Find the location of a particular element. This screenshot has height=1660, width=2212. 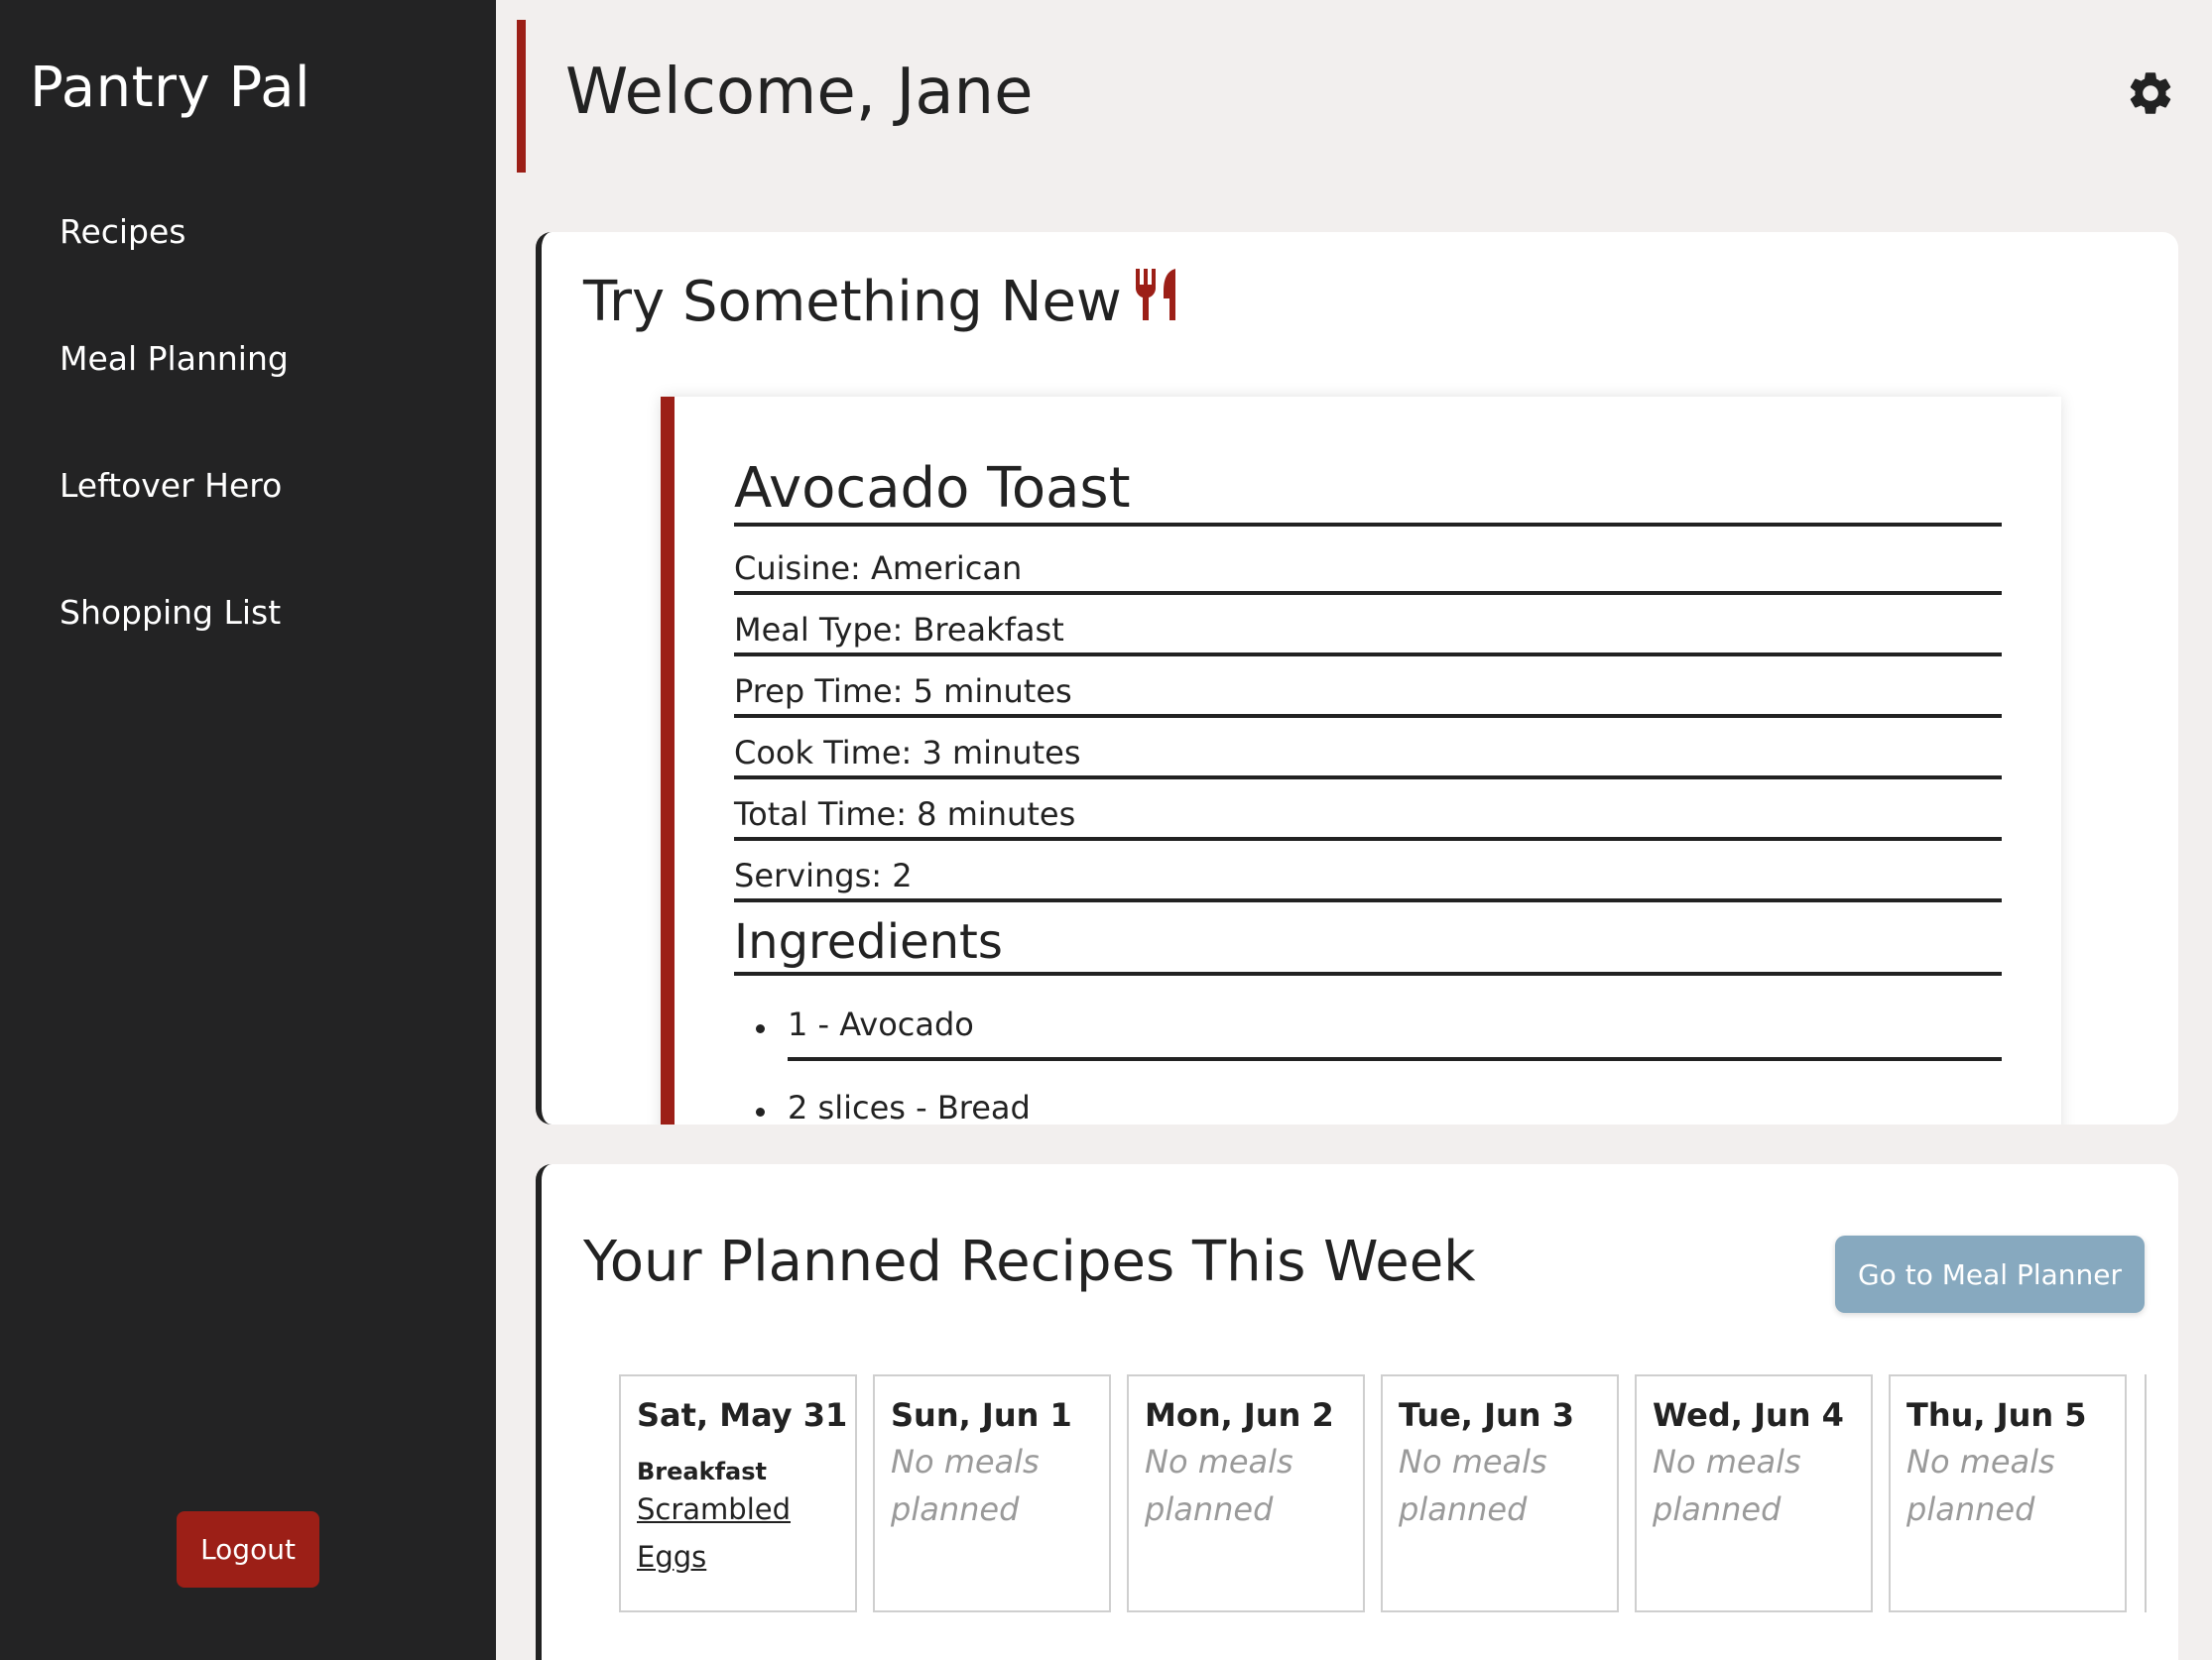

day-card-sun-jun-1: Sun, Jun 1 No meals planned is located at coordinates (992, 1493).